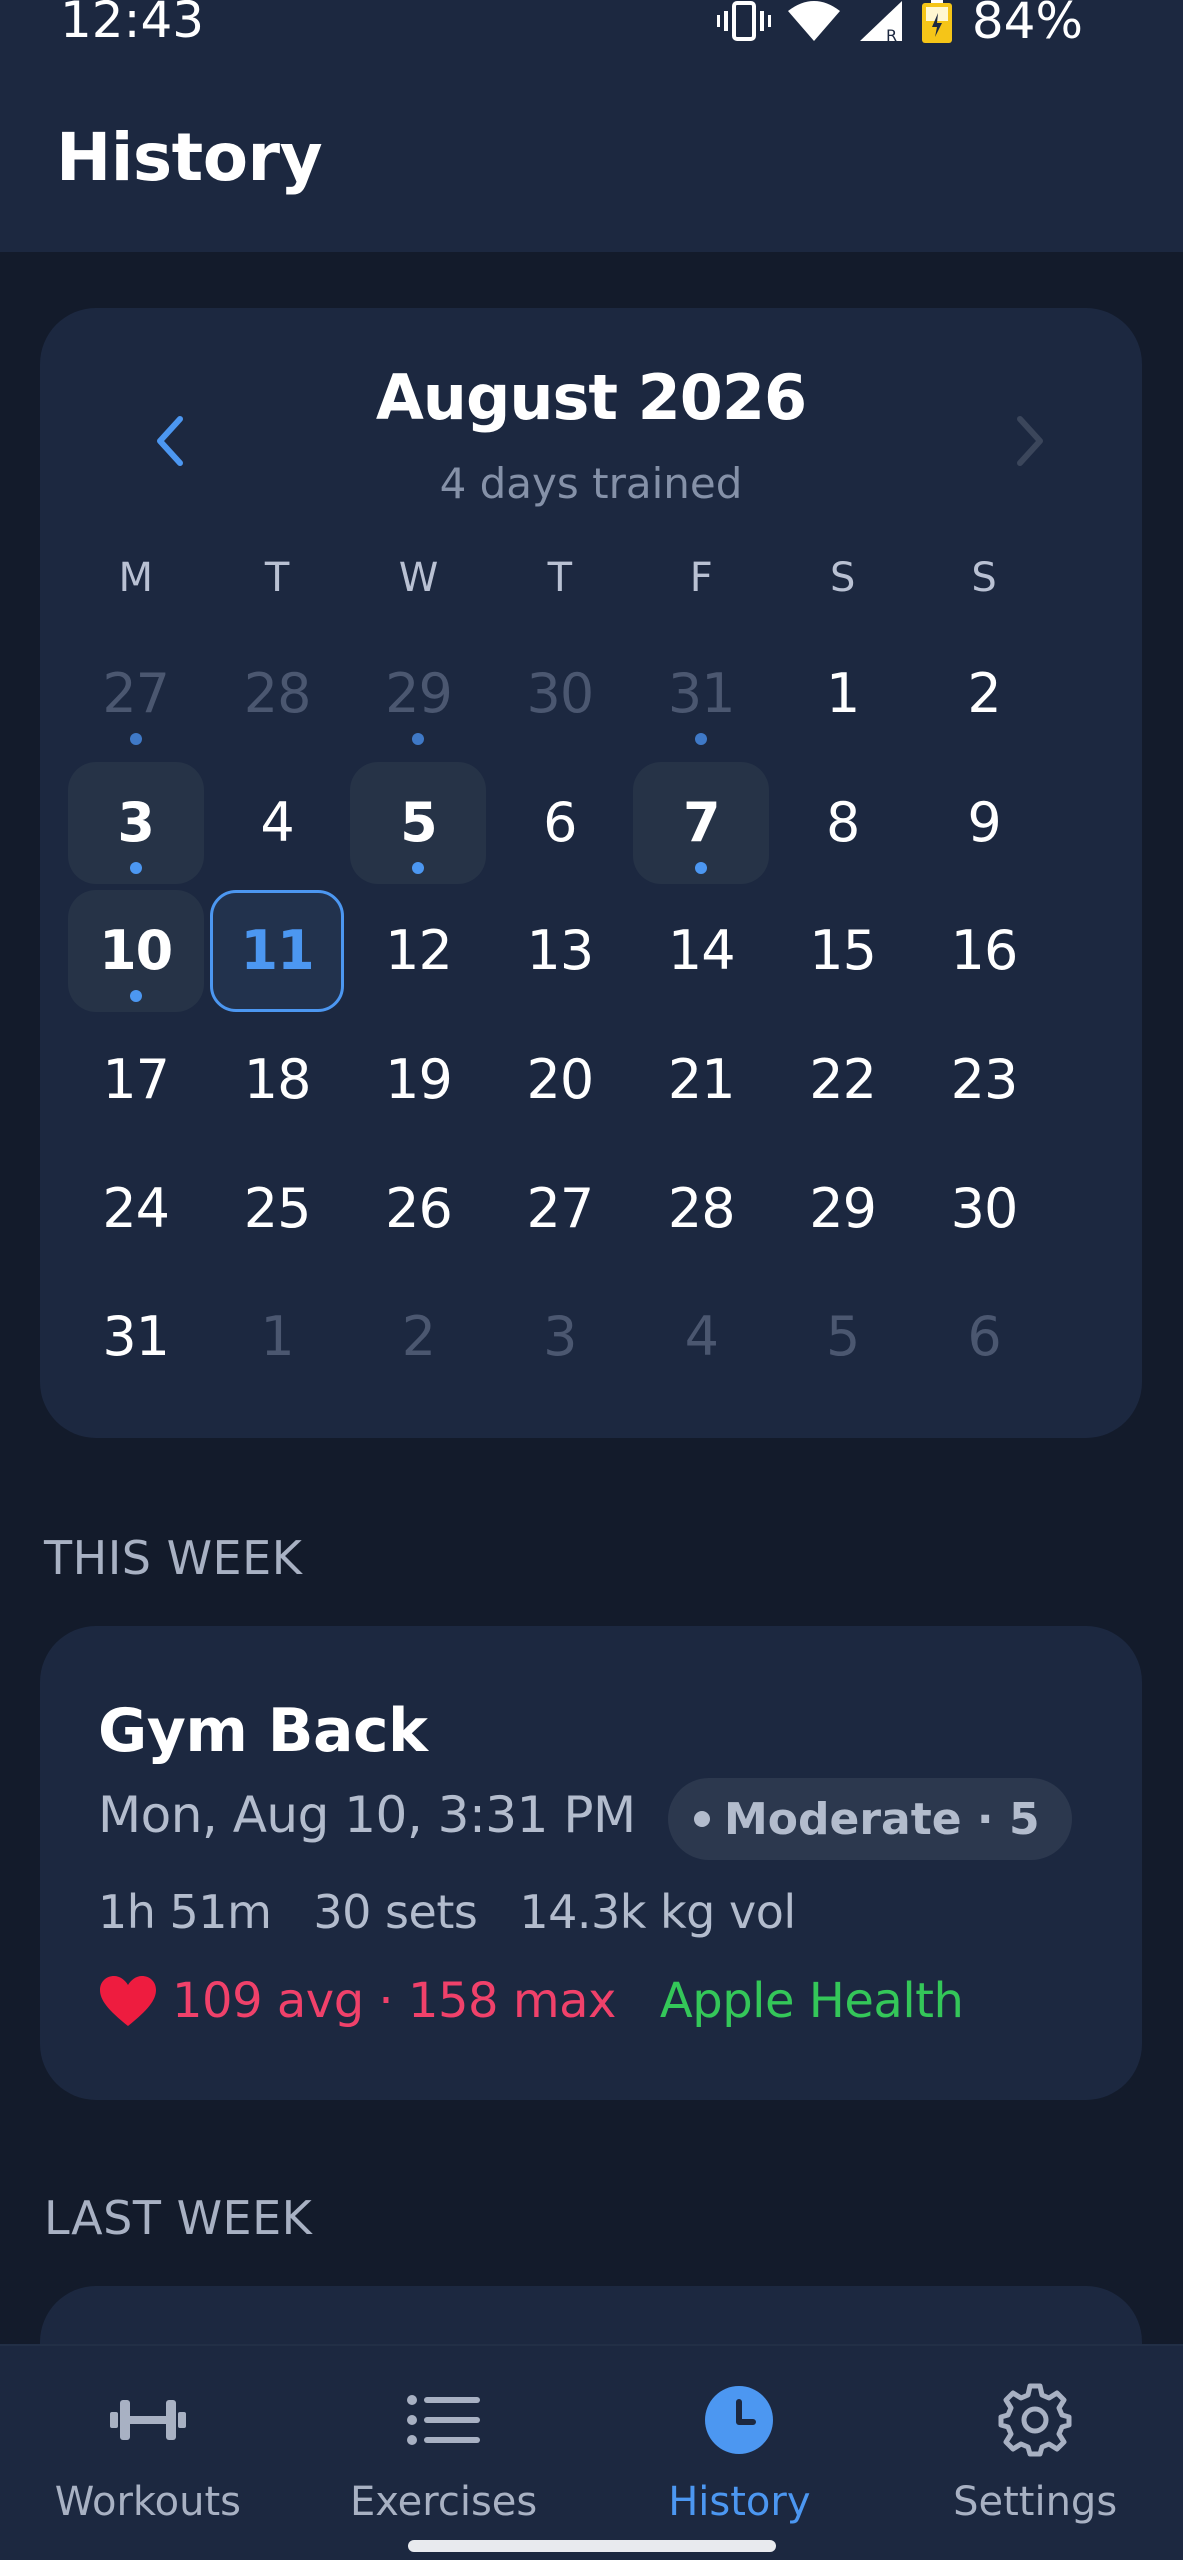 This screenshot has height=2560, width=1183. What do you see at coordinates (983, 1080) in the screenshot?
I see `calendar-day: 23` at bounding box center [983, 1080].